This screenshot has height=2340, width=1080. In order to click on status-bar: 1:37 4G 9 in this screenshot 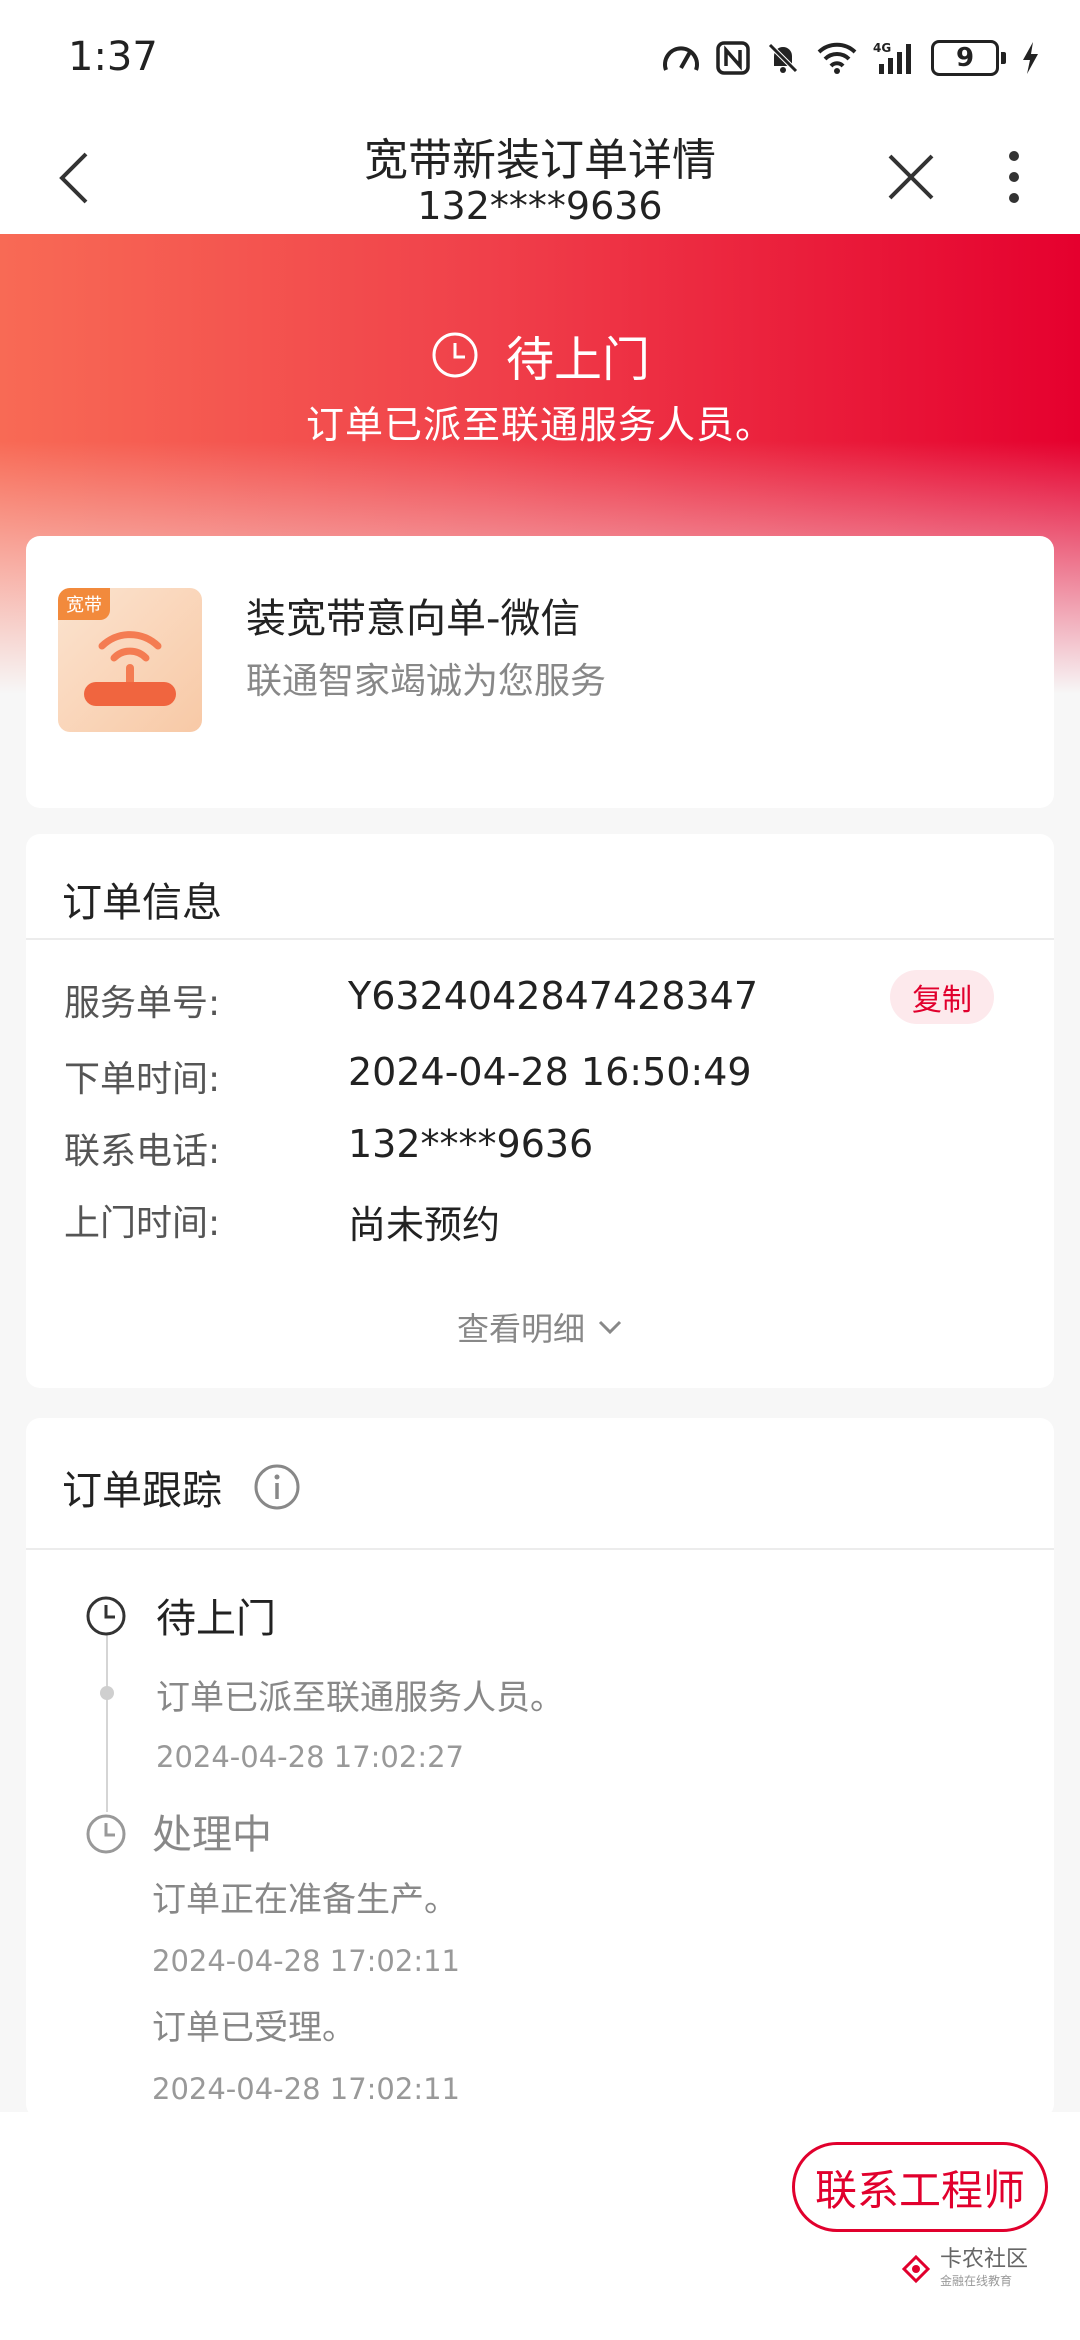, I will do `click(540, 60)`.